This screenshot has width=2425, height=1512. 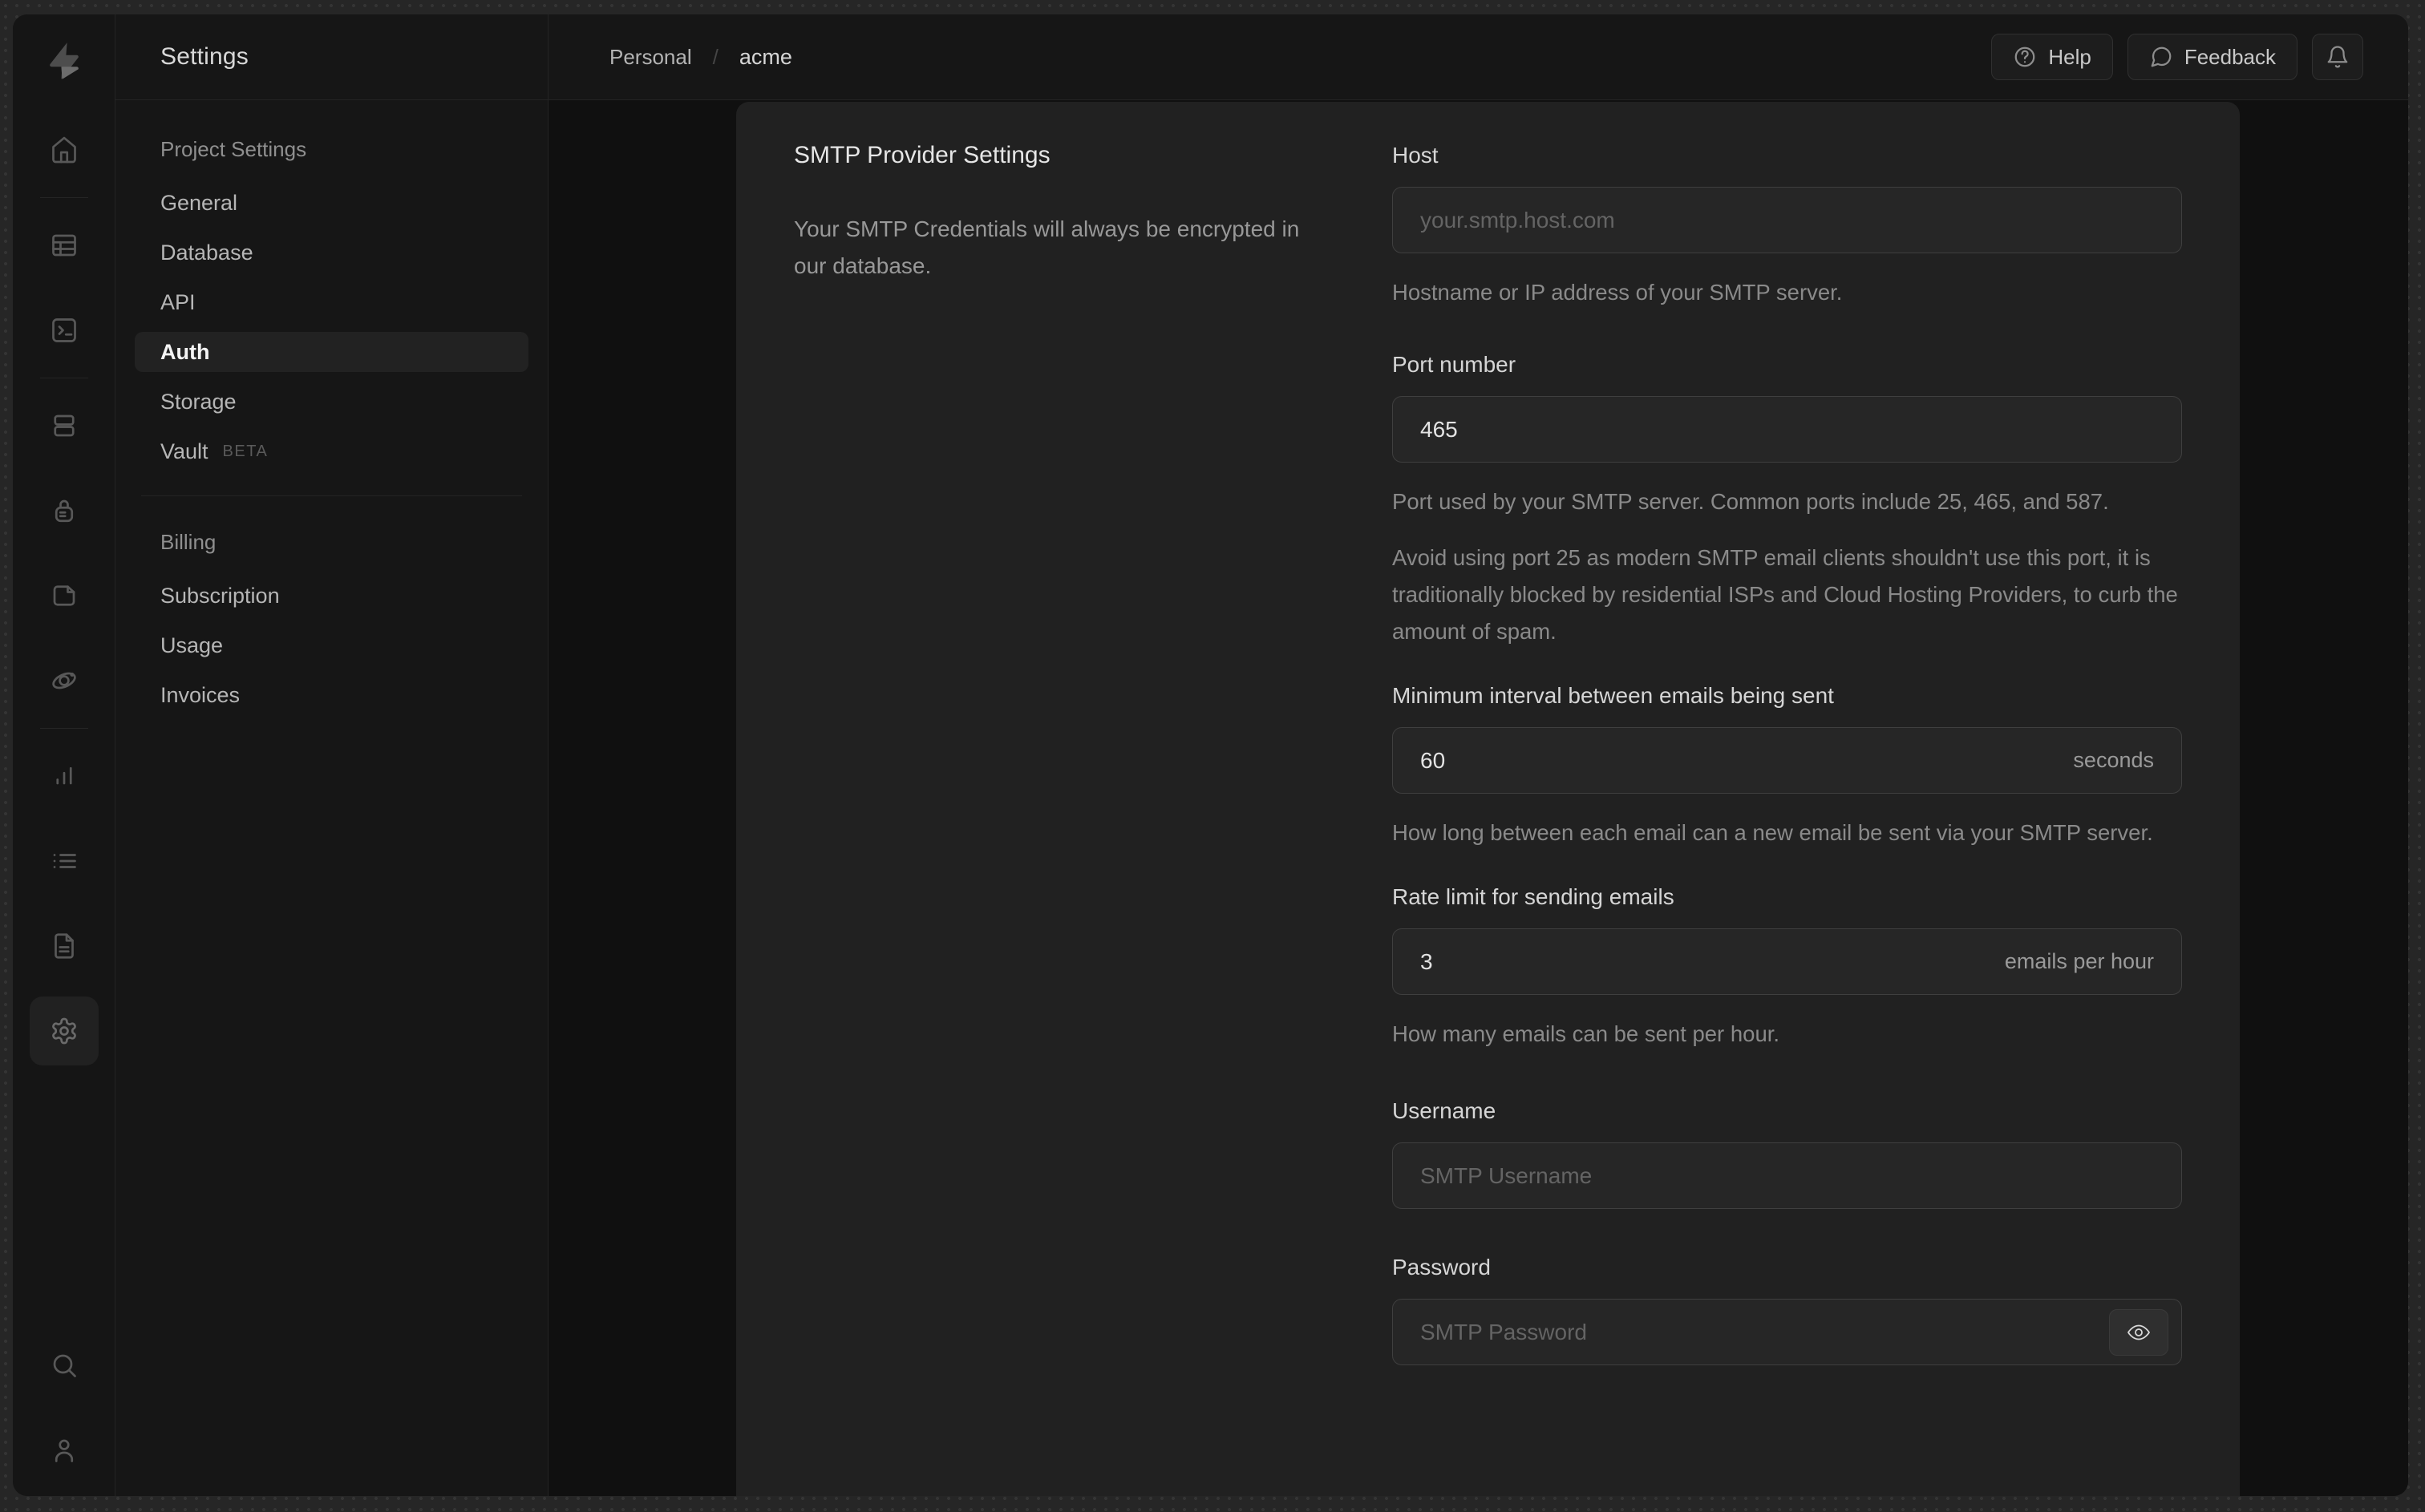 I want to click on table-icon, so click(x=63, y=245).